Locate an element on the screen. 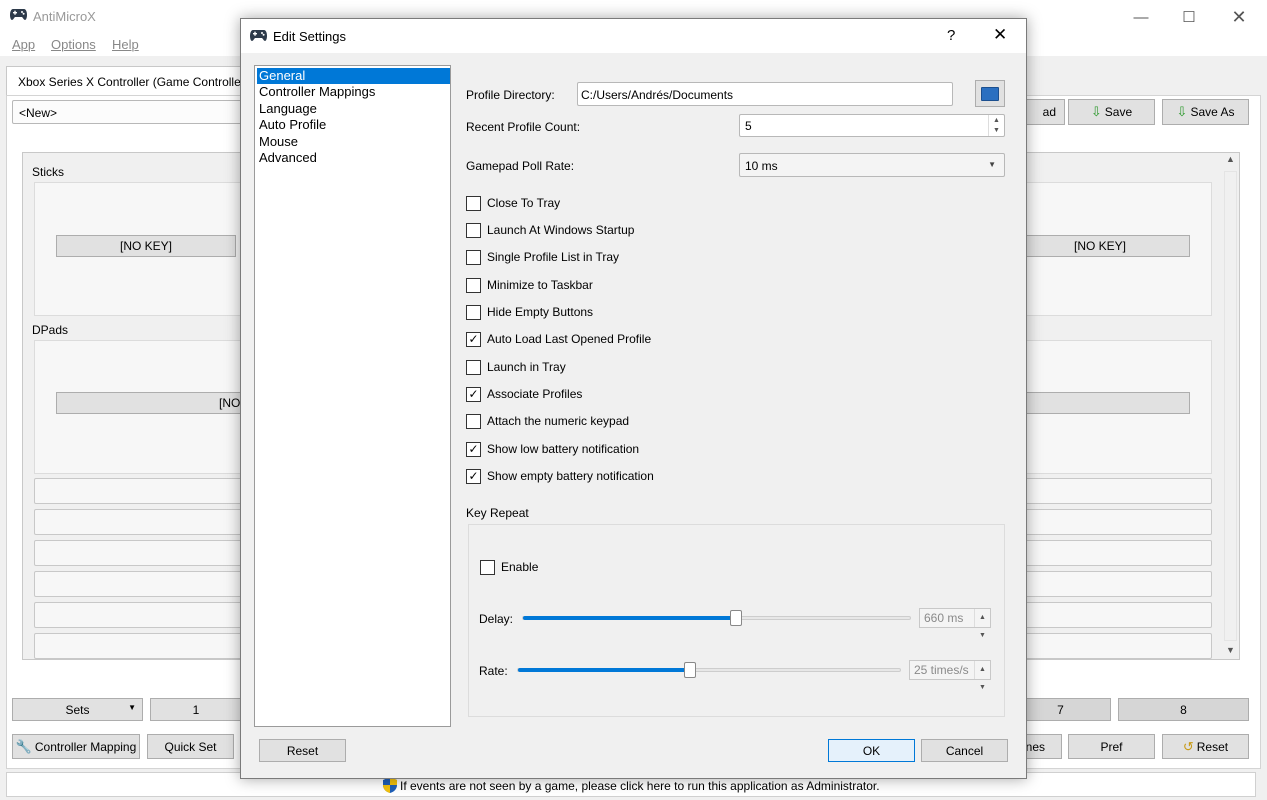 Image resolution: width=1267 pixels, height=800 pixels. quick-set-button: Quick Set is located at coordinates (190, 746).